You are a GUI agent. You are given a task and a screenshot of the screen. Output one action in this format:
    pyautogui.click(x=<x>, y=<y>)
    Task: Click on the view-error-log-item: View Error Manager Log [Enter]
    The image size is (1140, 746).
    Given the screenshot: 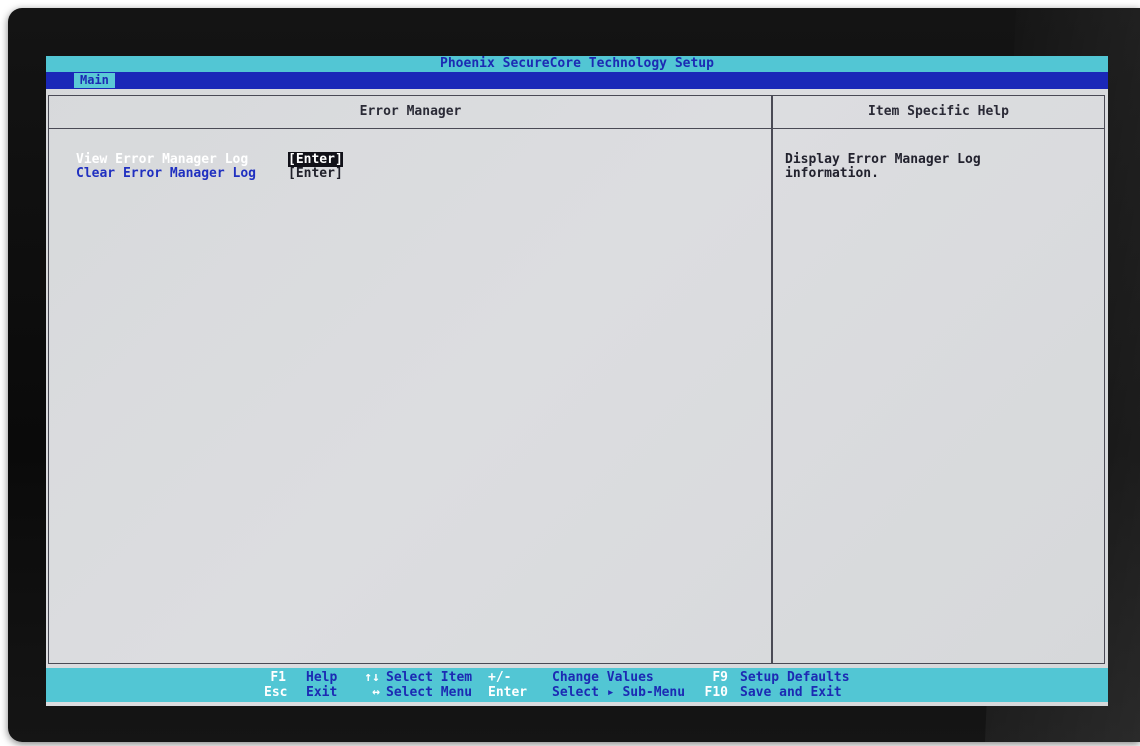 What is the action you would take?
    pyautogui.click(x=209, y=159)
    